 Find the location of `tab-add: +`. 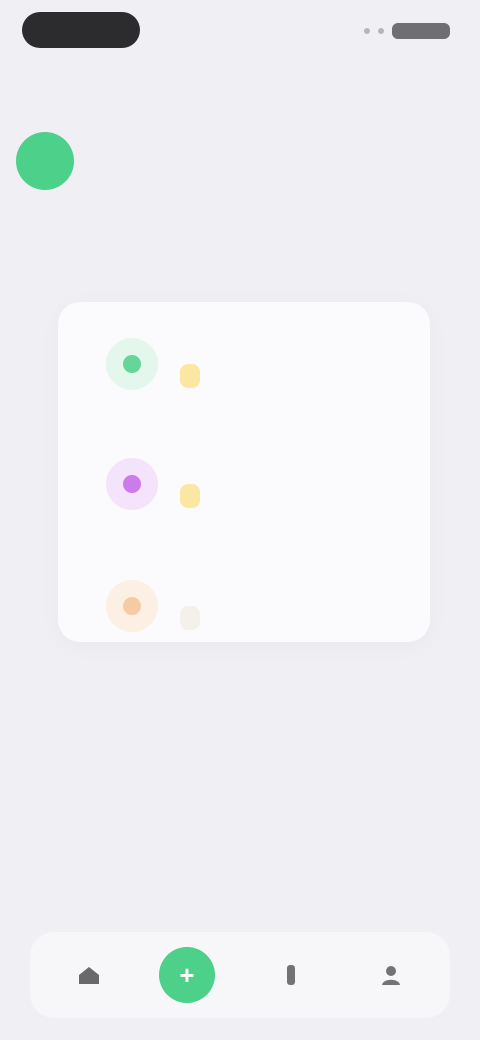

tab-add: + is located at coordinates (187, 975).